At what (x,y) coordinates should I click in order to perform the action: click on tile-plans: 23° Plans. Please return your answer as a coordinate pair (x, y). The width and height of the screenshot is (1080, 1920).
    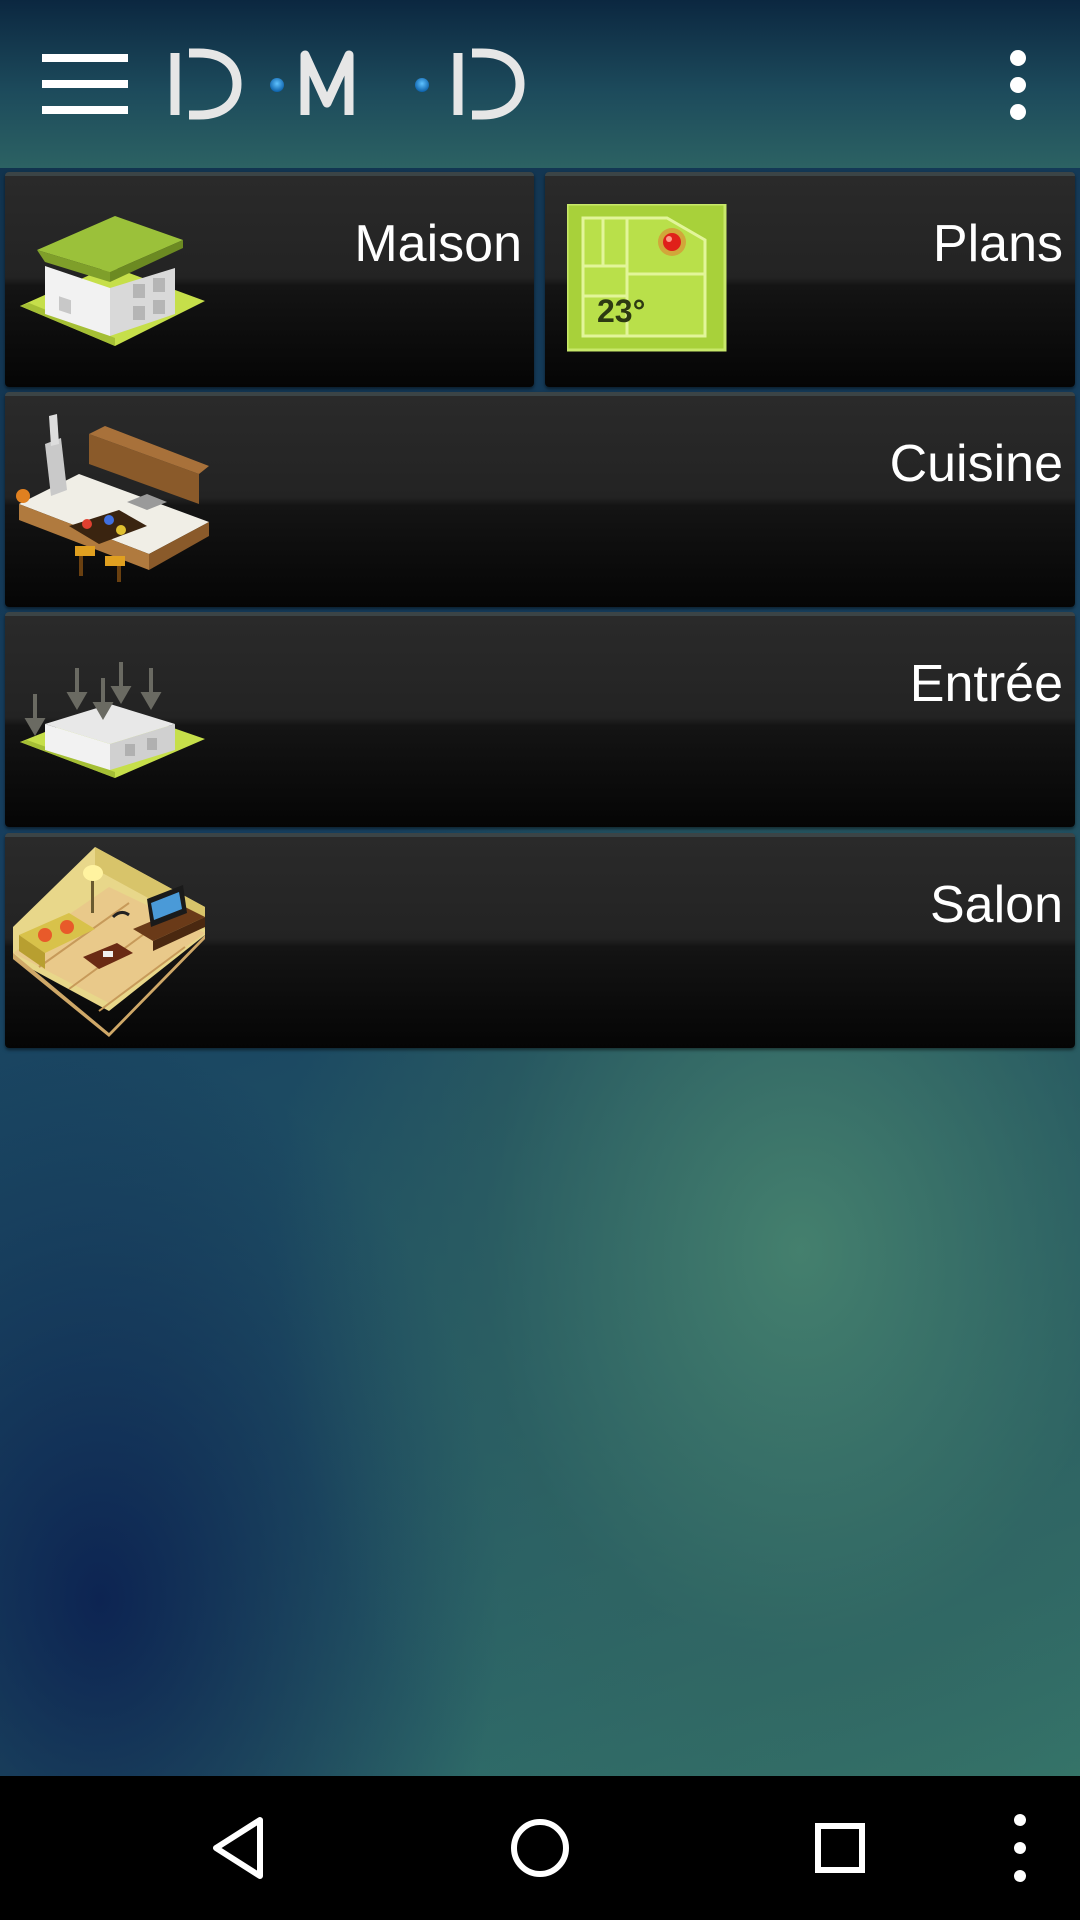
    Looking at the image, I should click on (810, 279).